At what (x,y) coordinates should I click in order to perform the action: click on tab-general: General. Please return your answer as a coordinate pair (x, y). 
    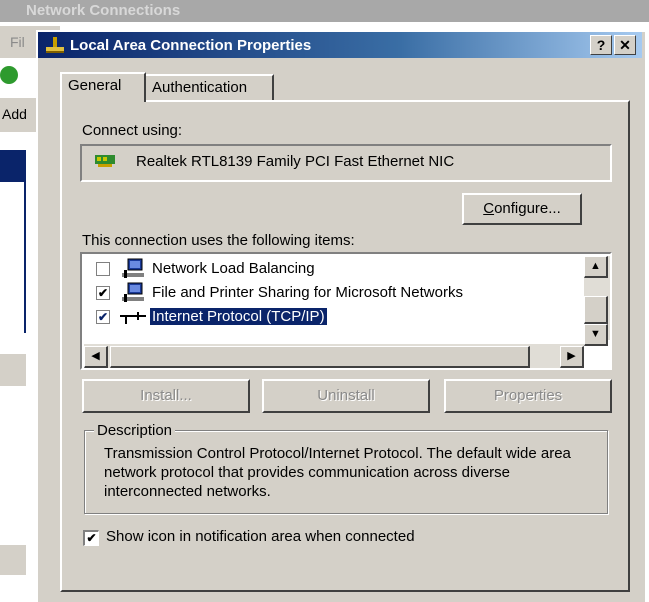
    Looking at the image, I should click on (103, 87).